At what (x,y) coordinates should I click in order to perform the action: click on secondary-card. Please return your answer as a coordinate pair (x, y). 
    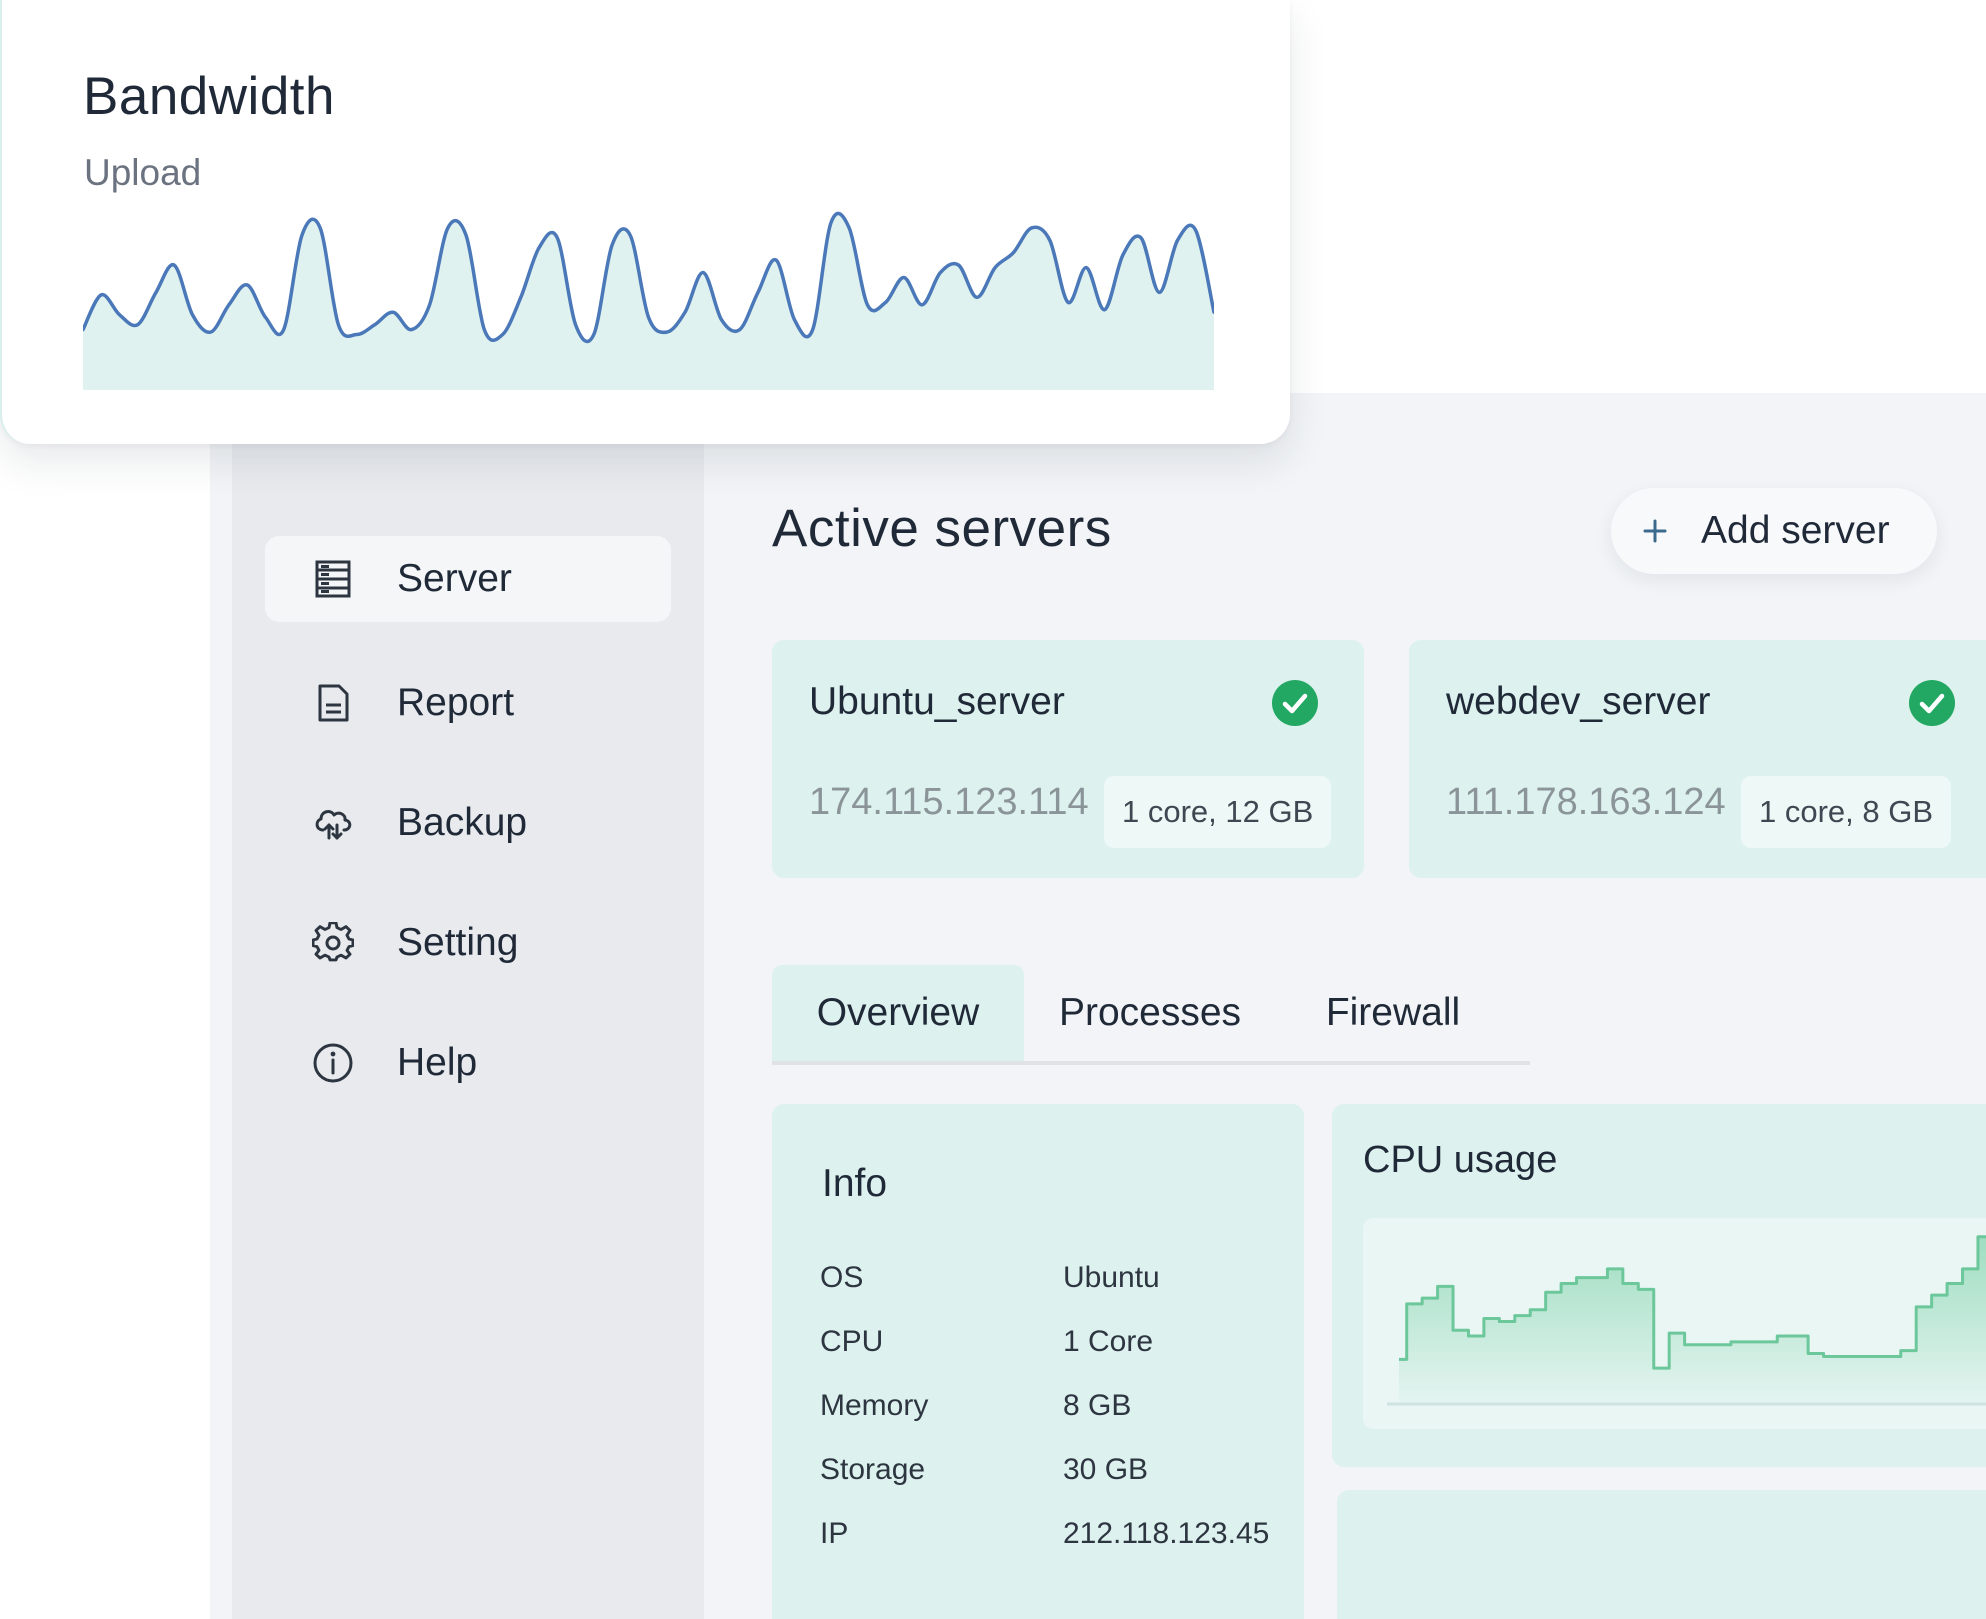
    Looking at the image, I should click on (1661, 1554).